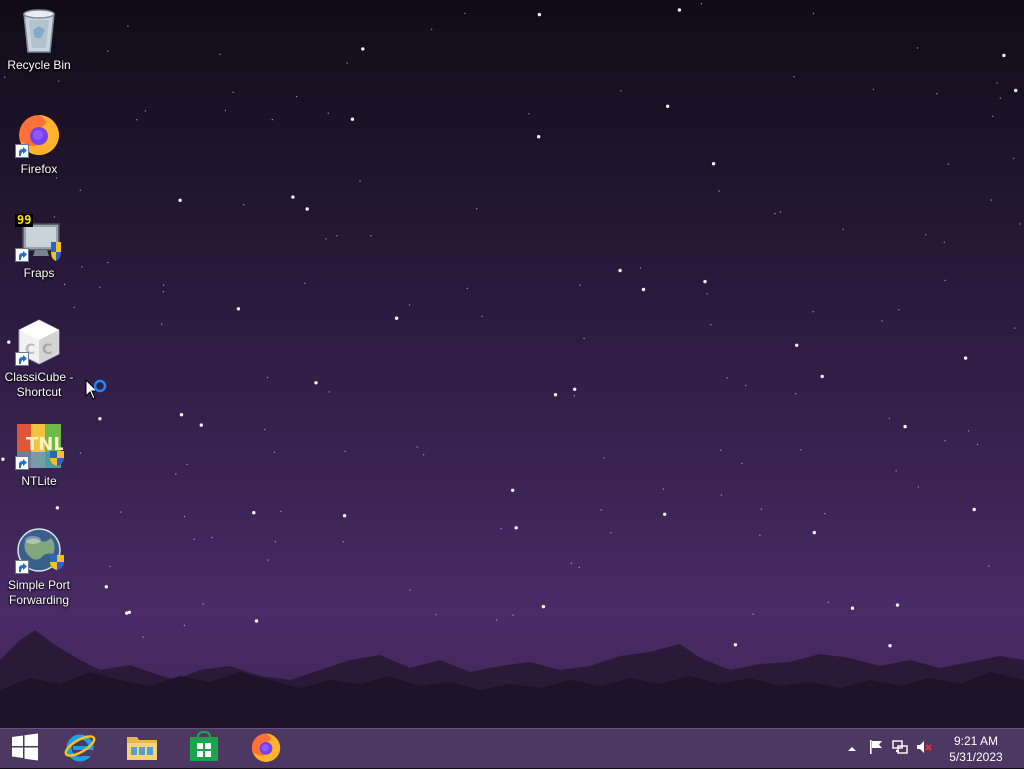  I want to click on store-icon, so click(204, 749).